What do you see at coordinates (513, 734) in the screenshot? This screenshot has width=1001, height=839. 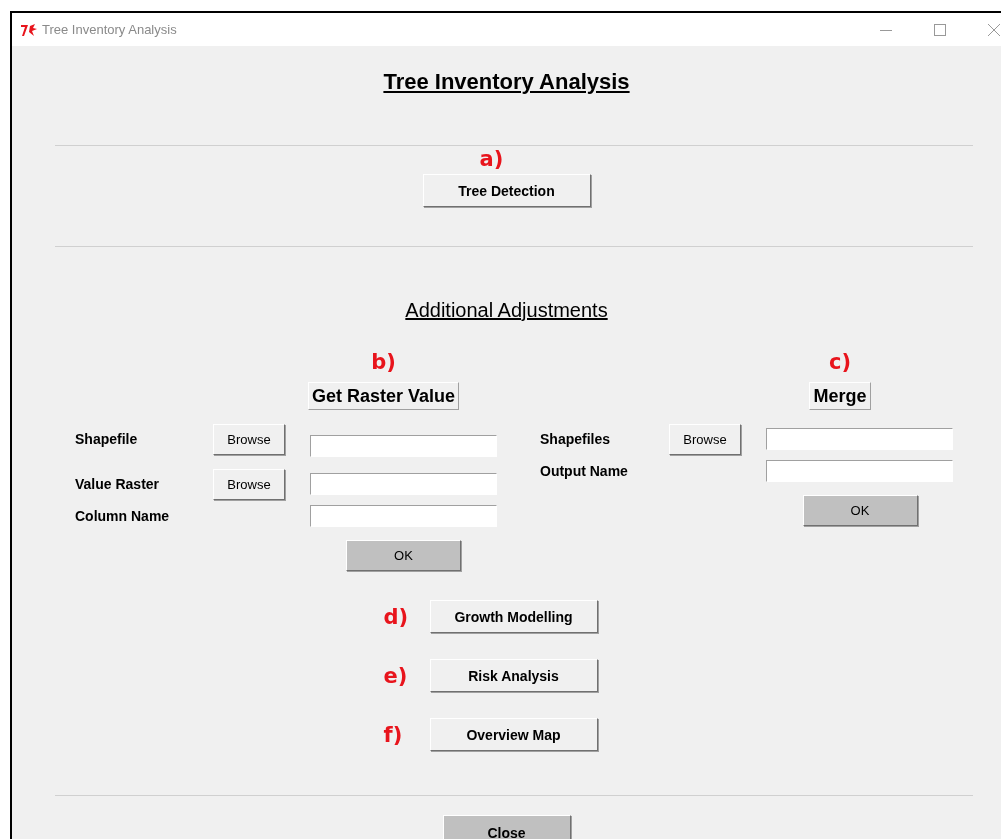 I see `tool-button: Overview Map` at bounding box center [513, 734].